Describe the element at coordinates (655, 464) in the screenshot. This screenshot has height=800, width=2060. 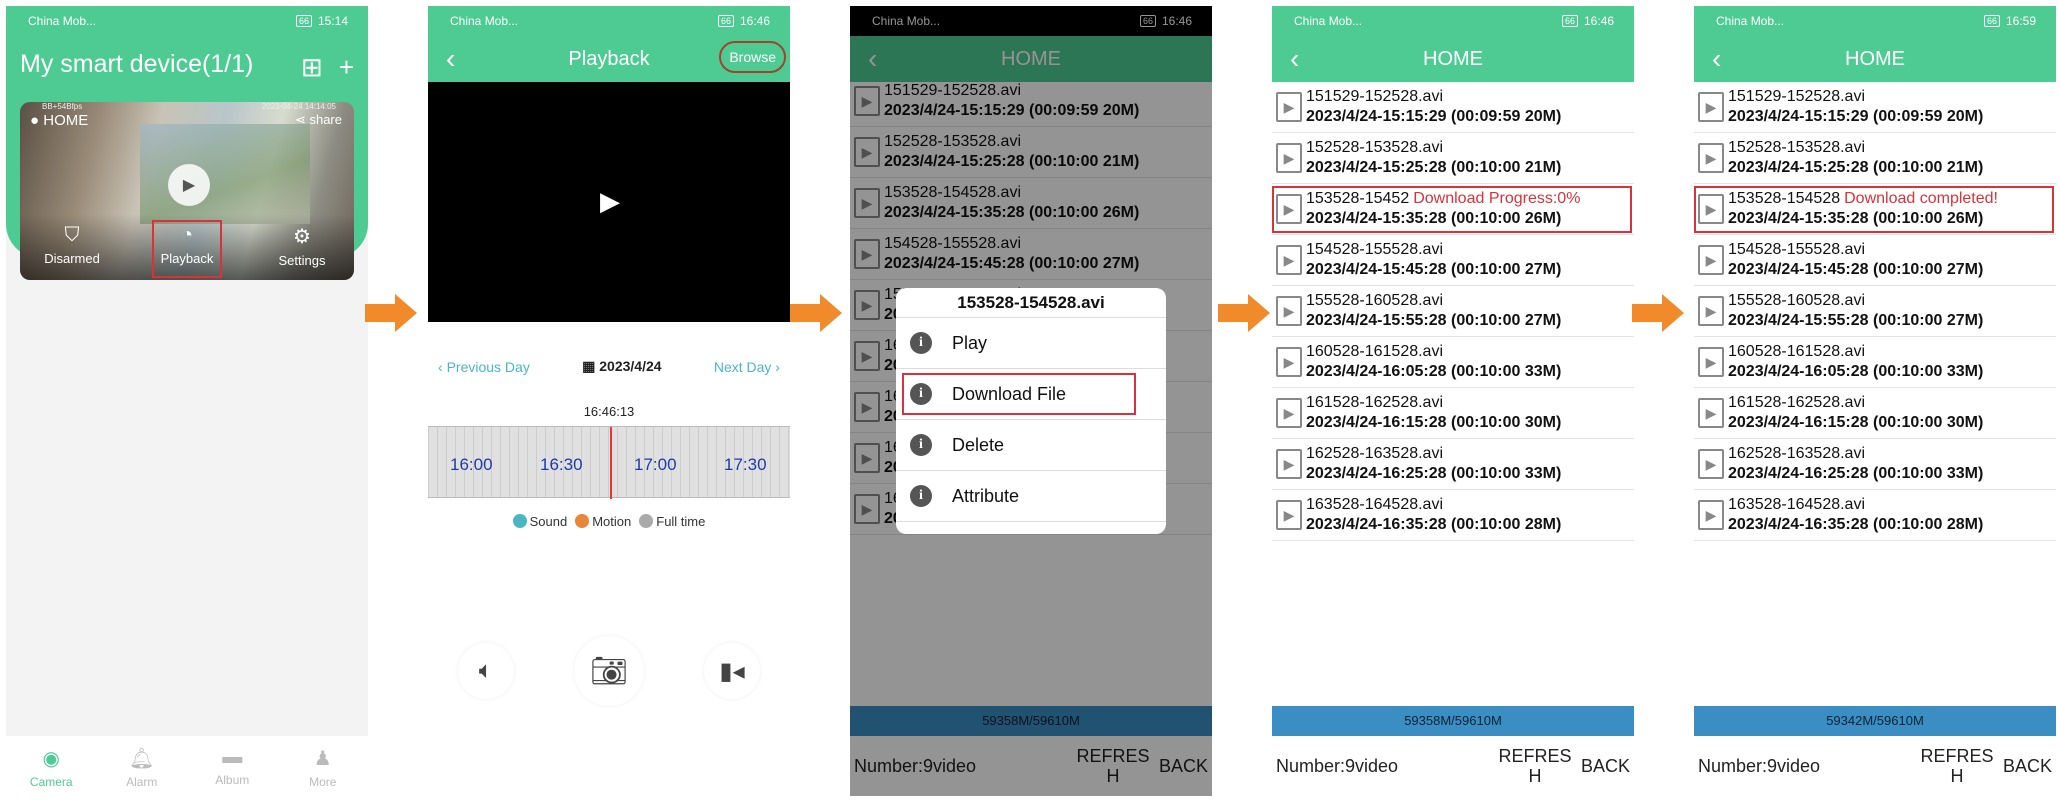
I see `tick-label: 17:00` at that location.